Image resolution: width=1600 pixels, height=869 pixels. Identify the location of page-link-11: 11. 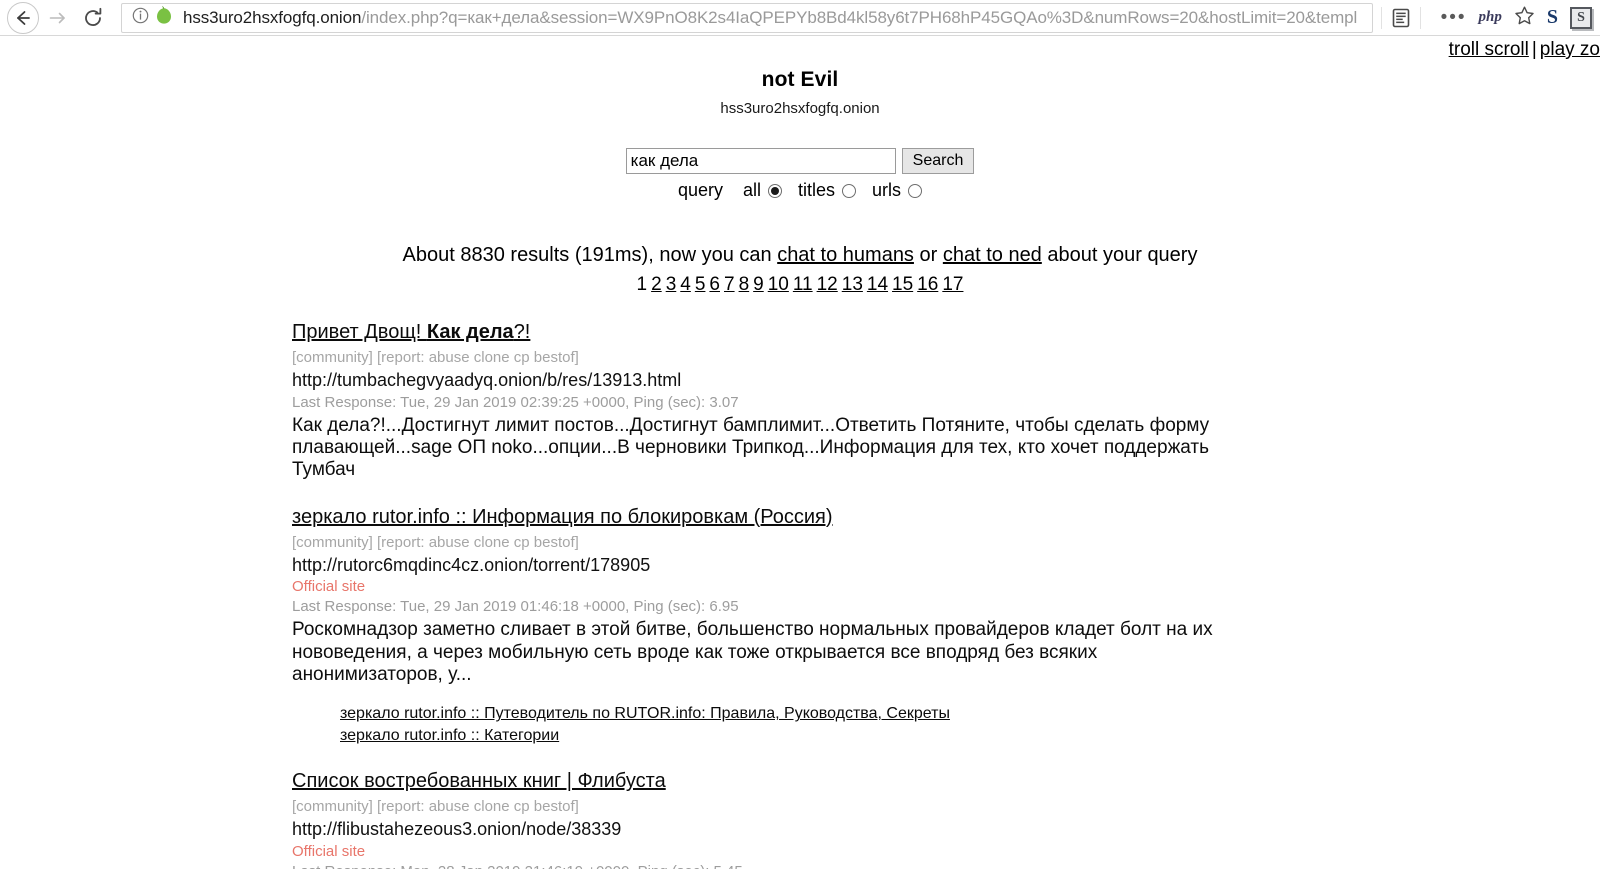
(803, 284).